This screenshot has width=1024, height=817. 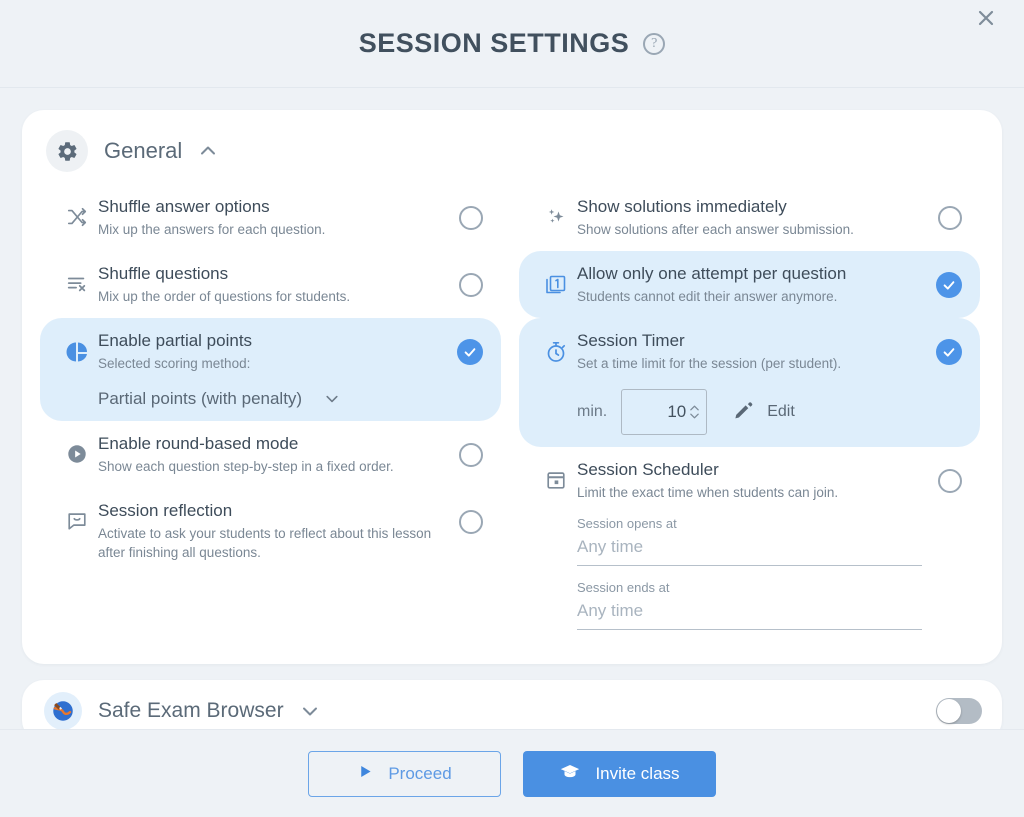 I want to click on setting-title: Allow only one attempt per question, so click(x=712, y=273).